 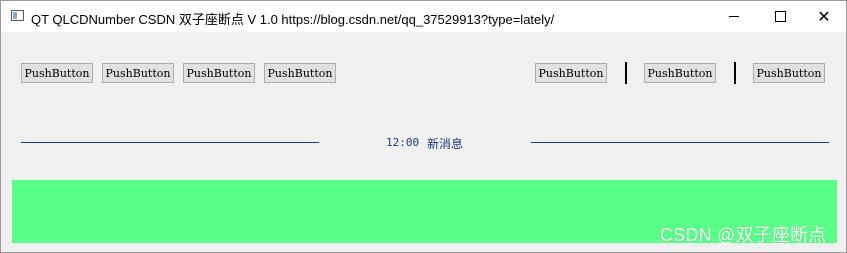 I want to click on minimize-icon, so click(x=734, y=16).